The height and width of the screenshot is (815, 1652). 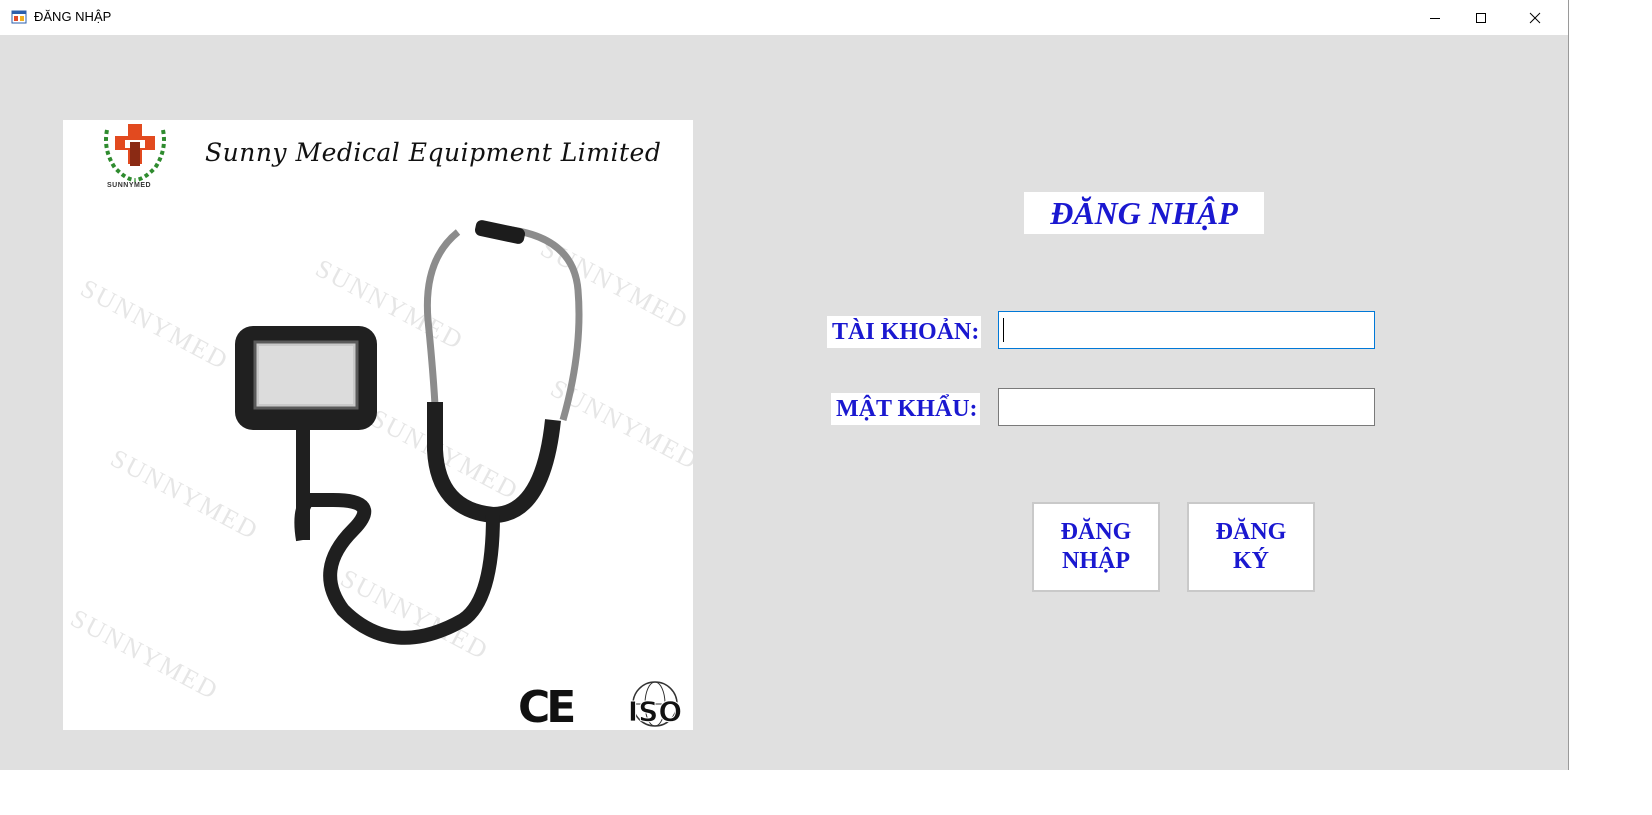 What do you see at coordinates (1251, 532) in the screenshot?
I see `register-button-line1: ĐĂNG` at bounding box center [1251, 532].